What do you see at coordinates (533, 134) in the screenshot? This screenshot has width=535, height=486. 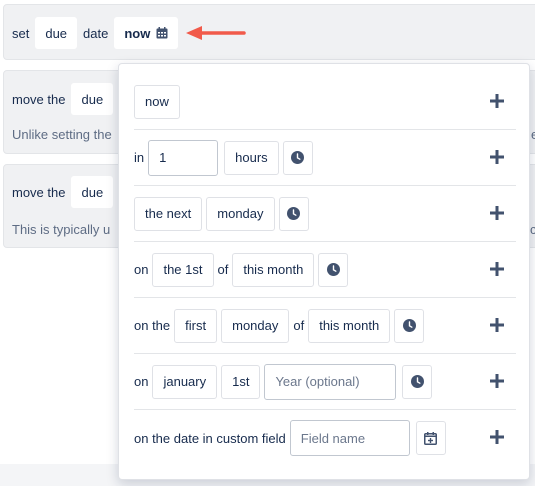 I see `description-text-trail: e` at bounding box center [533, 134].